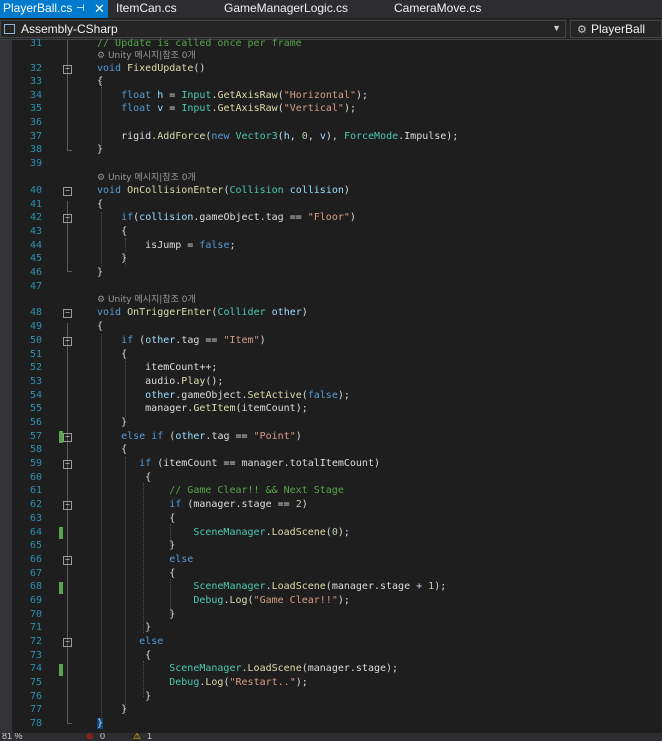 The width and height of the screenshot is (662, 741). Describe the element at coordinates (35, 477) in the screenshot. I see `line-number: 60` at that location.